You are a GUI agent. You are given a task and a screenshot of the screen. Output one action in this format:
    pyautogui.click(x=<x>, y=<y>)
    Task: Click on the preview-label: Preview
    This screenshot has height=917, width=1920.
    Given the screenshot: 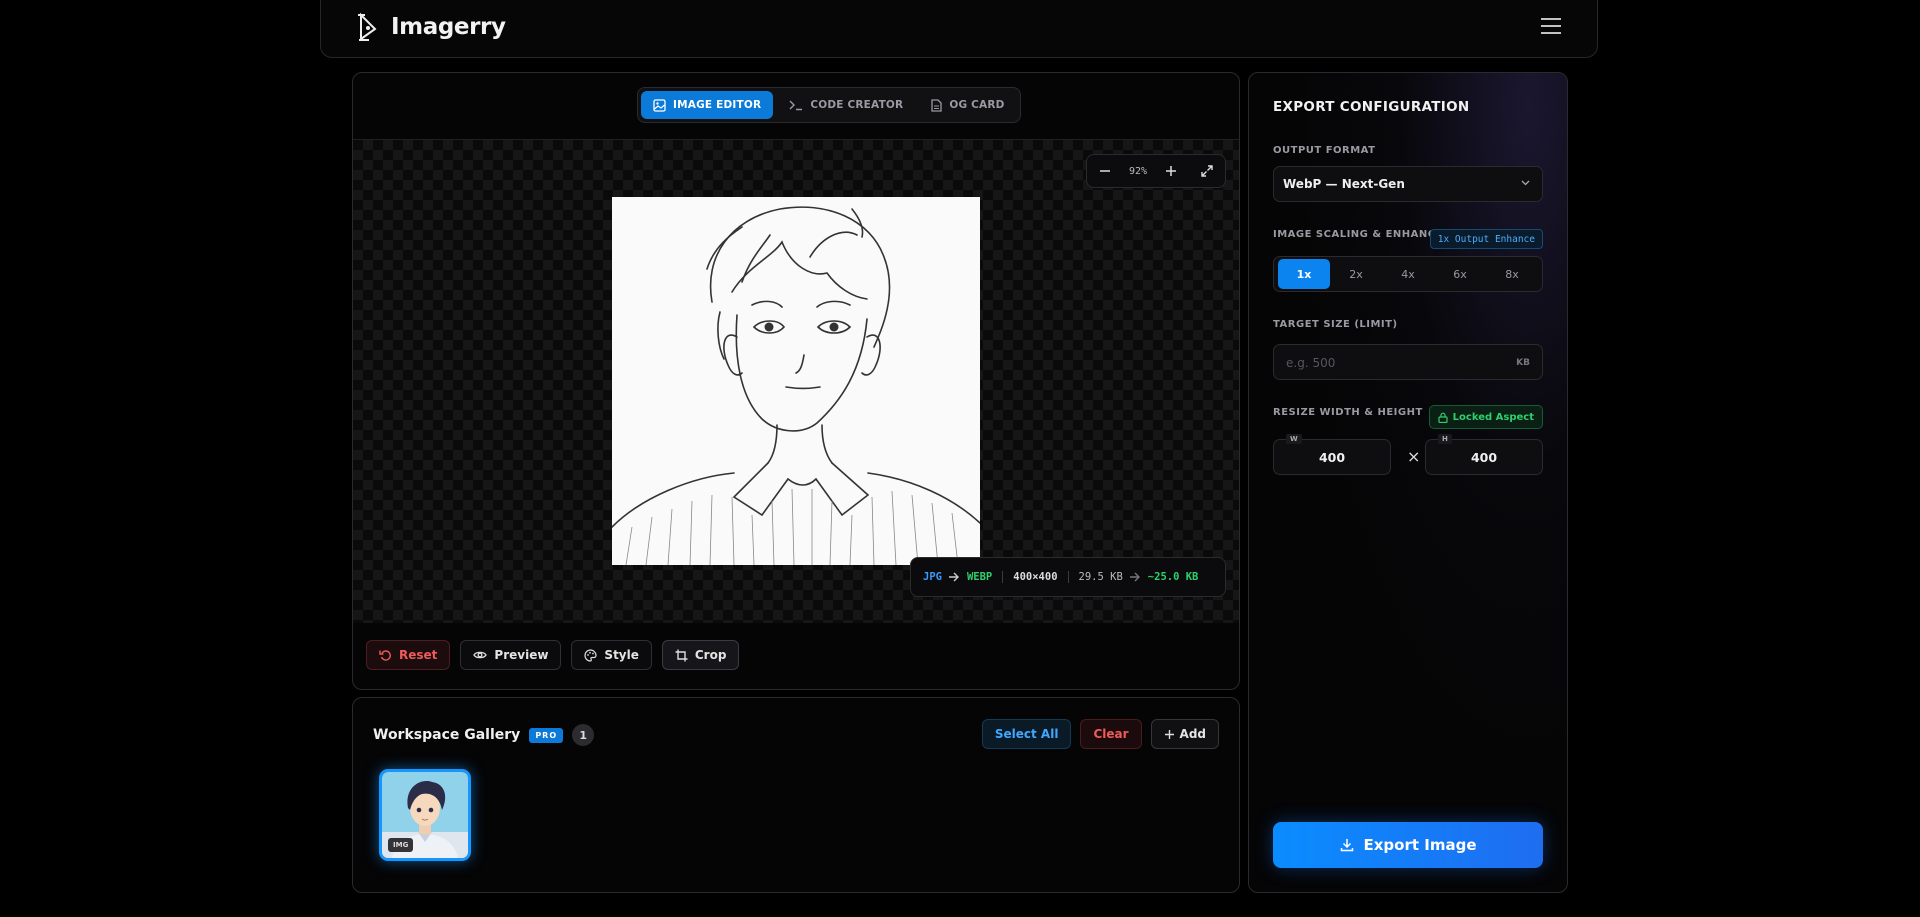 What is the action you would take?
    pyautogui.click(x=521, y=655)
    